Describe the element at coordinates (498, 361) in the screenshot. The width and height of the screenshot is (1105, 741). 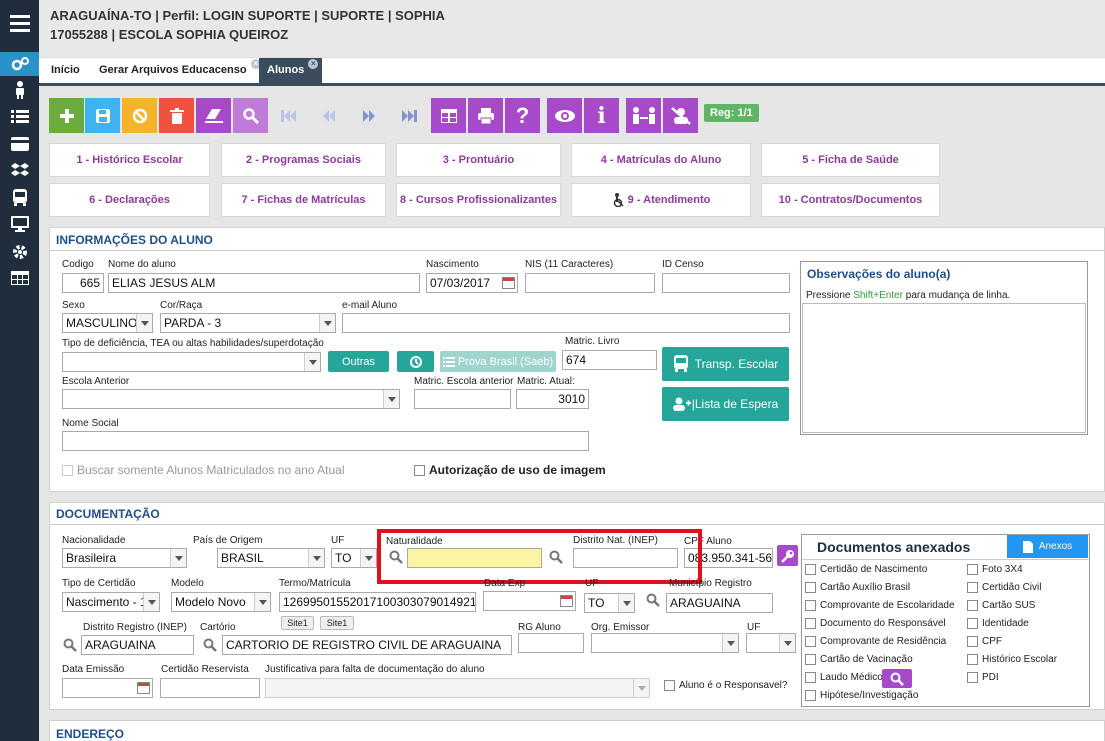
I see `prova-brasil-button: Prova Brasil (Saeb)` at that location.